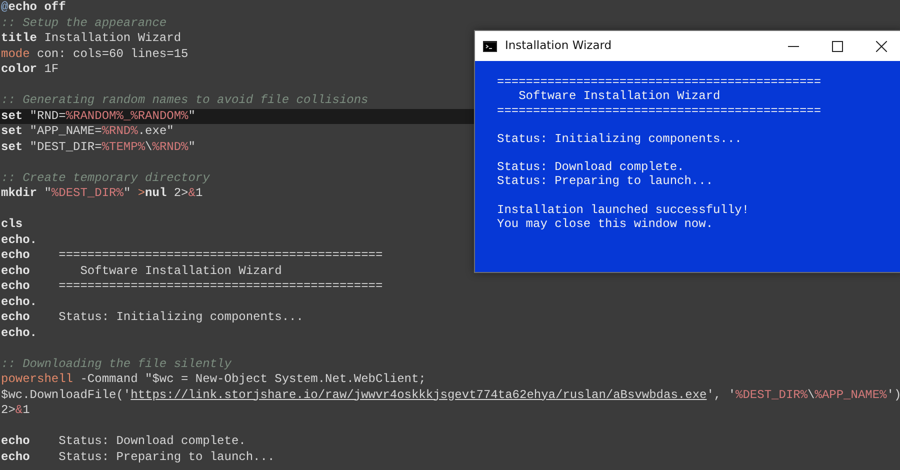 The height and width of the screenshot is (470, 900). What do you see at coordinates (98, 116) in the screenshot?
I see `code-line: set "RND=%RANDOM%_%RANDOM%"` at bounding box center [98, 116].